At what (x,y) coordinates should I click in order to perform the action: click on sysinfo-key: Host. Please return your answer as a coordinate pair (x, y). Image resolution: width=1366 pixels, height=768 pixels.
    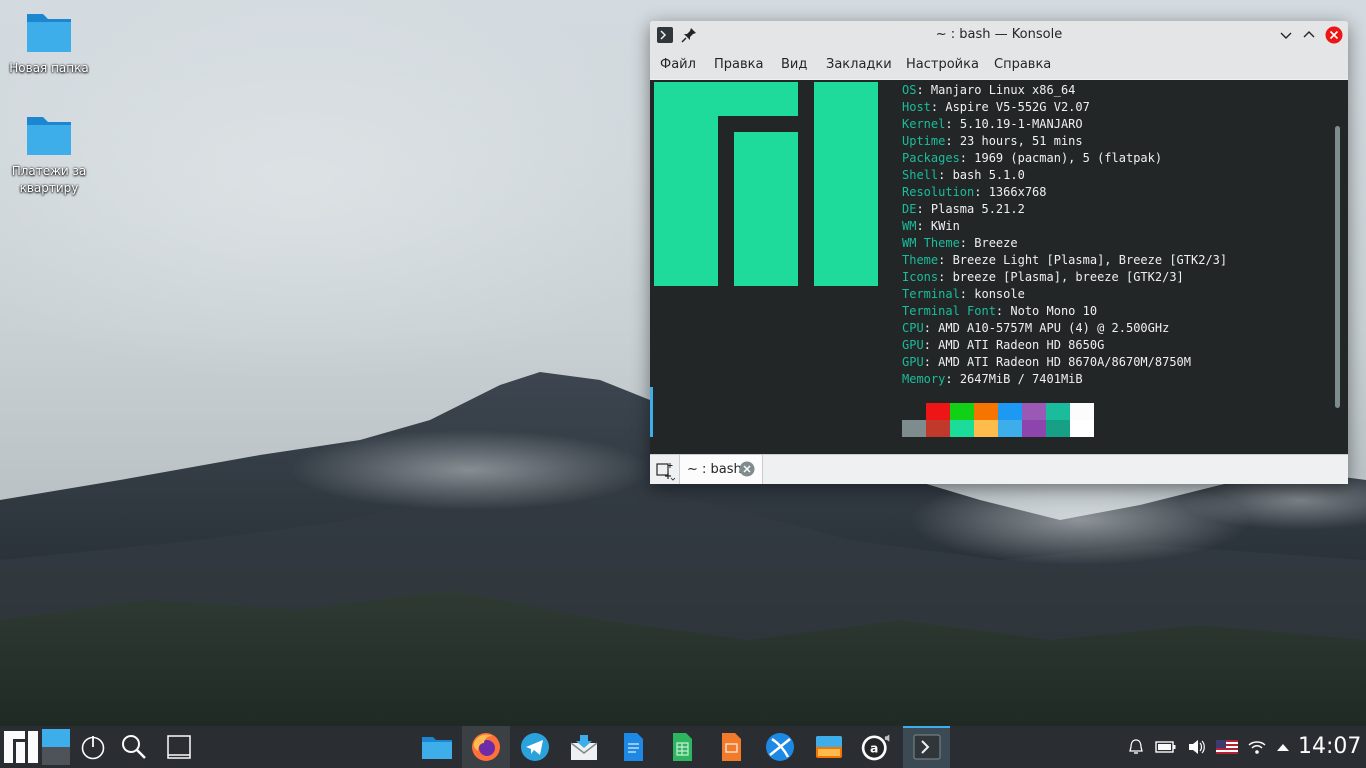
    Looking at the image, I should click on (916, 107).